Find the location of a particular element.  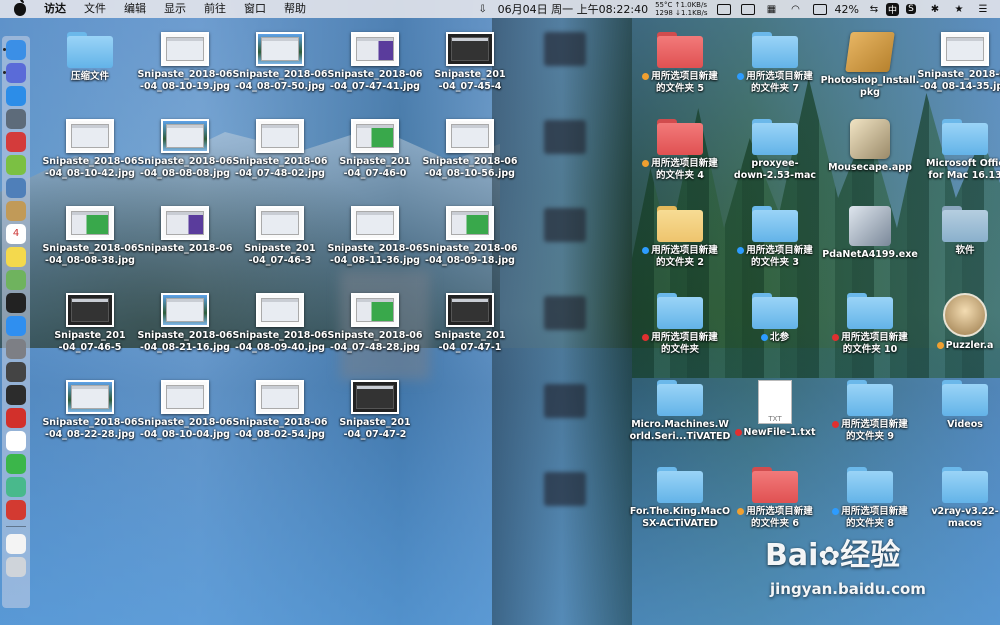

desktop-file: Snipaste_201 -04_07-45-4 is located at coordinates (470, 62).